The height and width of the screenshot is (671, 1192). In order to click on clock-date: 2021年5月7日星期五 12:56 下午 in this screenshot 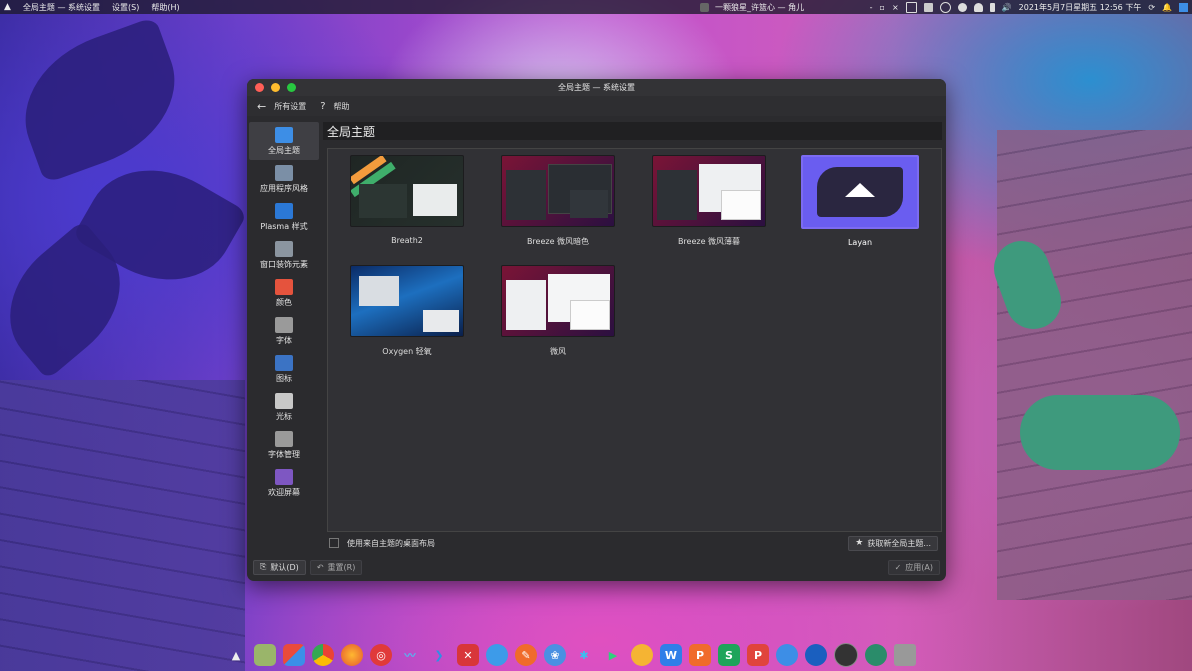, I will do `click(1080, 7)`.